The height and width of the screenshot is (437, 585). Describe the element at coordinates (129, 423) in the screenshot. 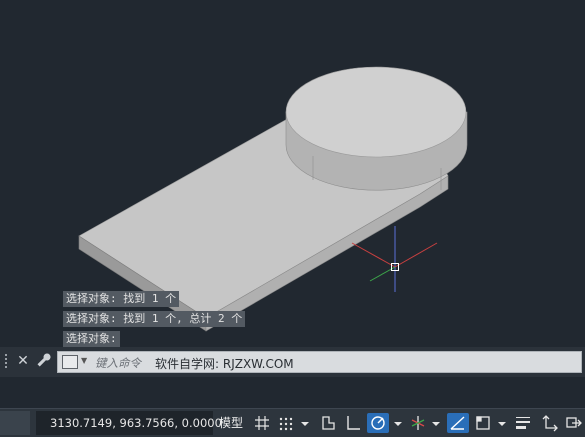

I see `coordinates-readout: 3130.7149, 963.7566, 0.0000` at that location.